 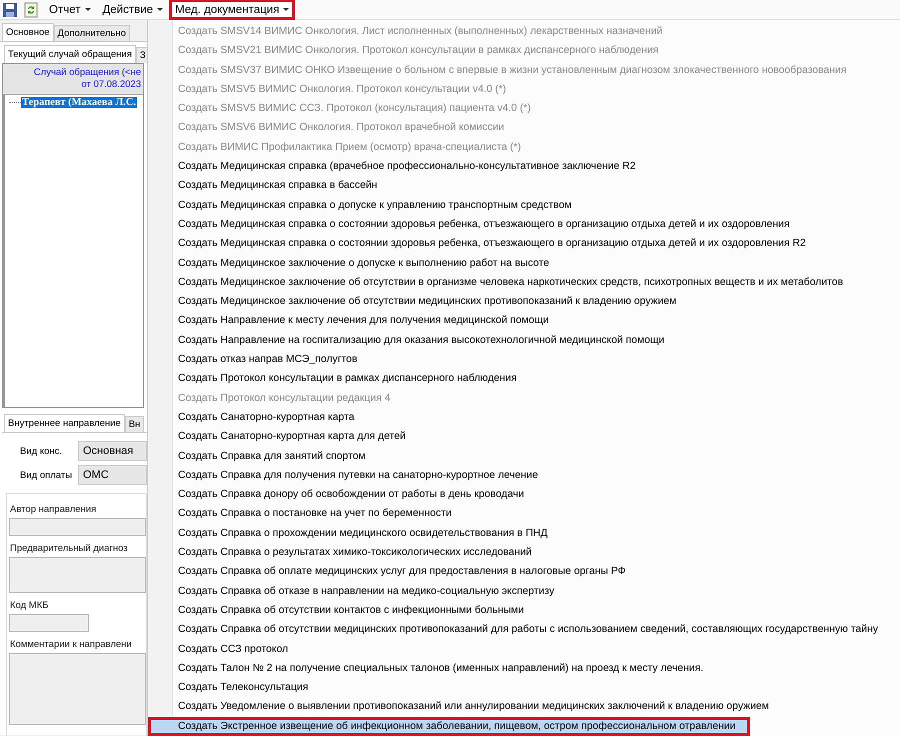 I want to click on tab: Основное, so click(x=28, y=32).